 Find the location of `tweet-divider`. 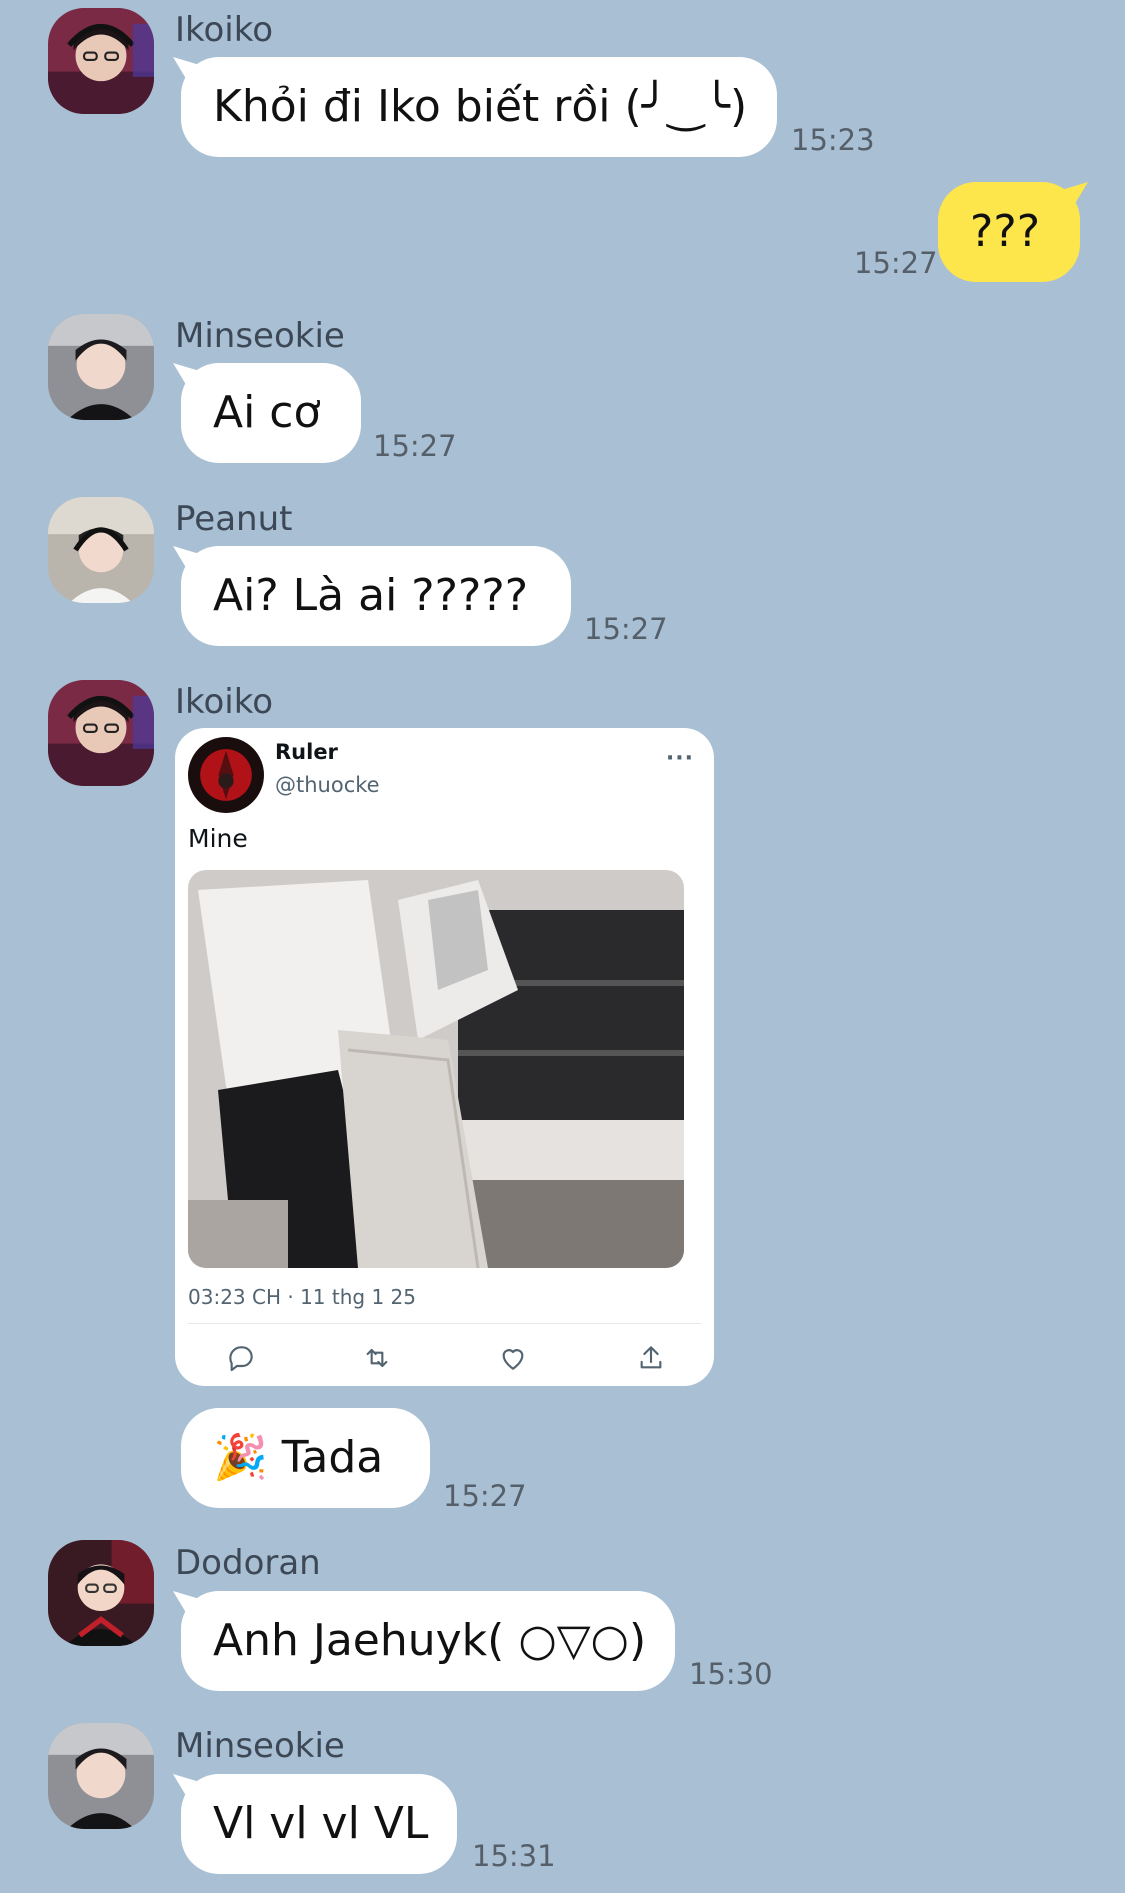

tweet-divider is located at coordinates (444, 1323).